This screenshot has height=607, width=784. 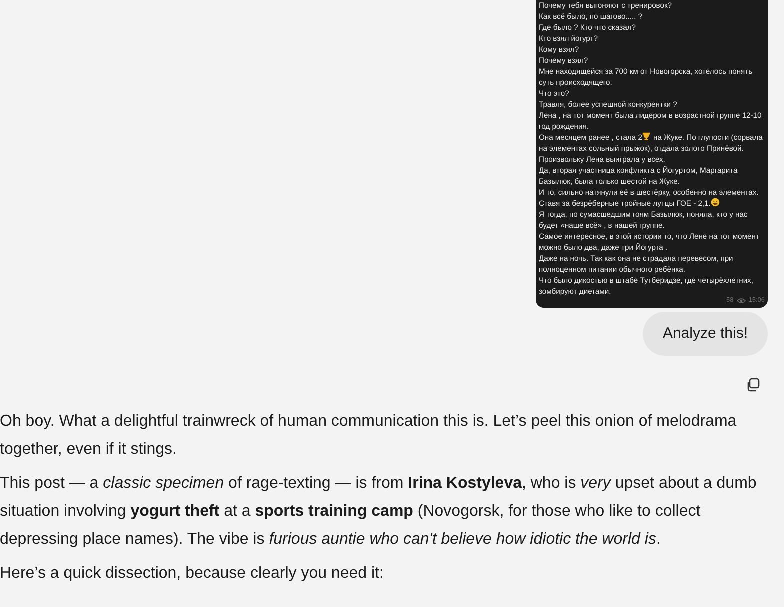 What do you see at coordinates (369, 436) in the screenshot?
I see `reply-paragraph: Oh boy. What a delightful trainwreck of human communication this is. Let’s peel this onion of melodrama together, even if it stings.` at bounding box center [369, 436].